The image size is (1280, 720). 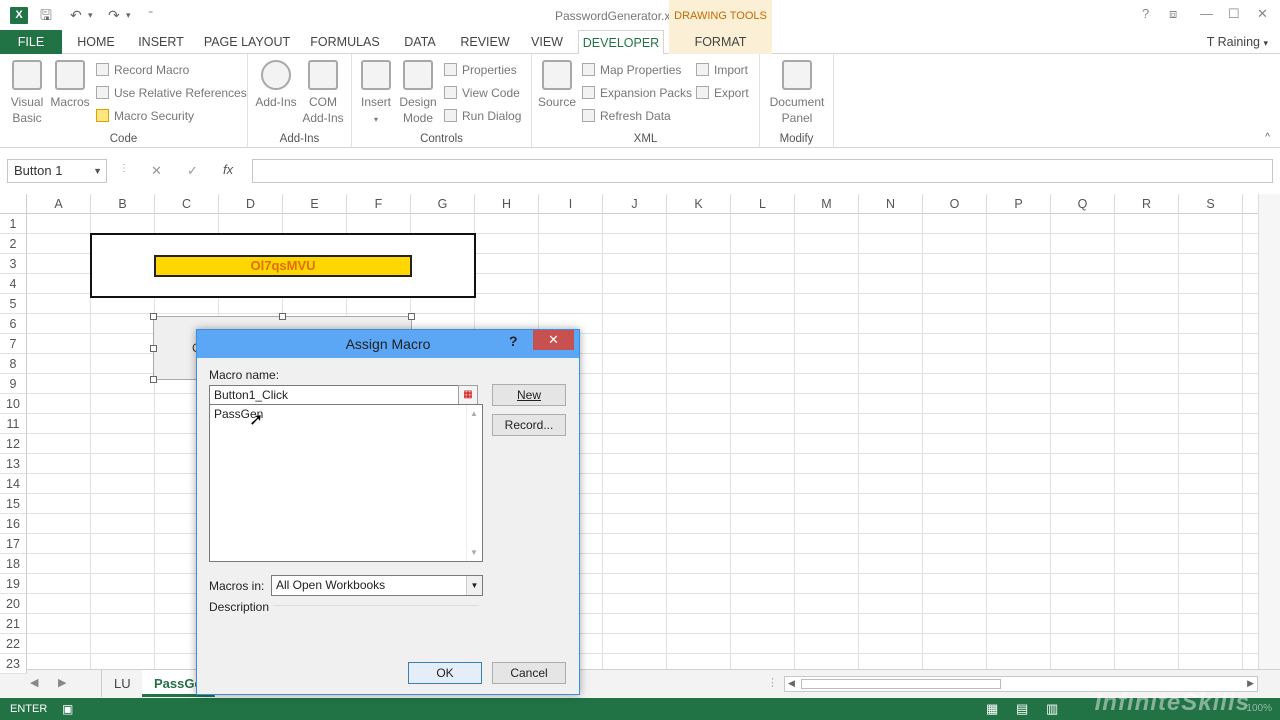 I want to click on normal-view-icon: ▦, so click(x=992, y=709).